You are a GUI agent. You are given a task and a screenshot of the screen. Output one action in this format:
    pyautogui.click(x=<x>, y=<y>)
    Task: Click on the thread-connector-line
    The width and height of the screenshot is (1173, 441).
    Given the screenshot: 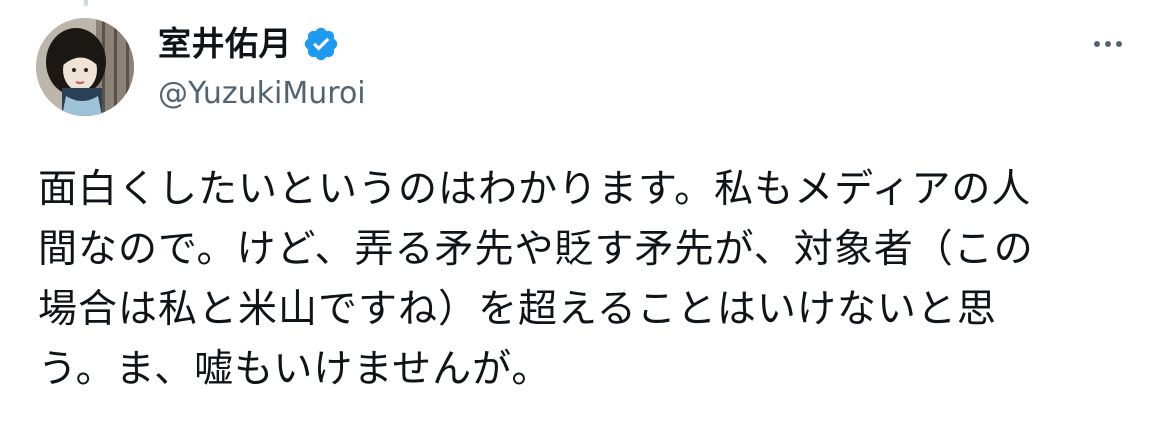 What is the action you would take?
    pyautogui.click(x=86, y=3)
    